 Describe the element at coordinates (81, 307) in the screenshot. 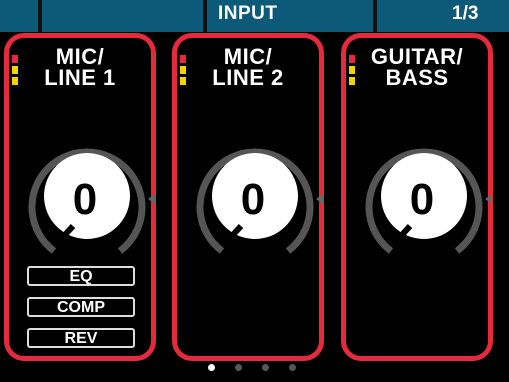

I see `comp-button: COMP` at that location.